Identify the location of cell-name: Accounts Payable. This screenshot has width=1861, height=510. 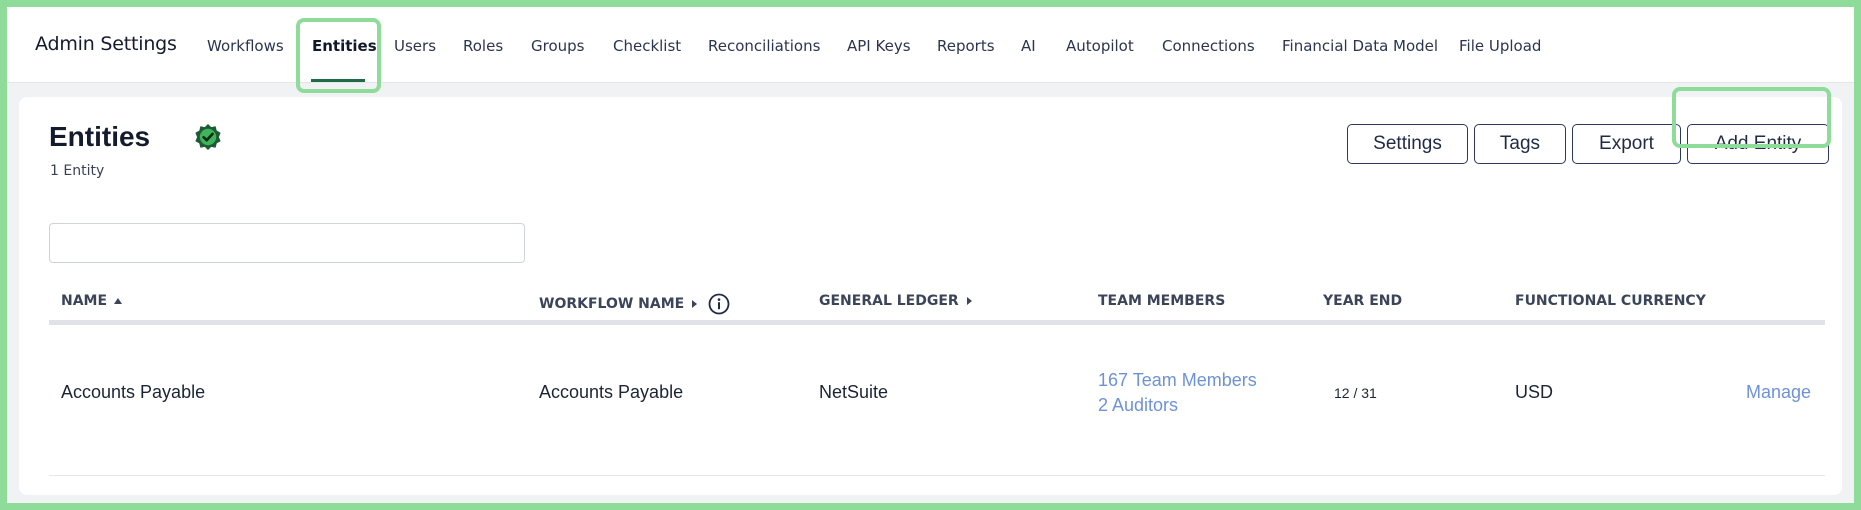
(133, 392).